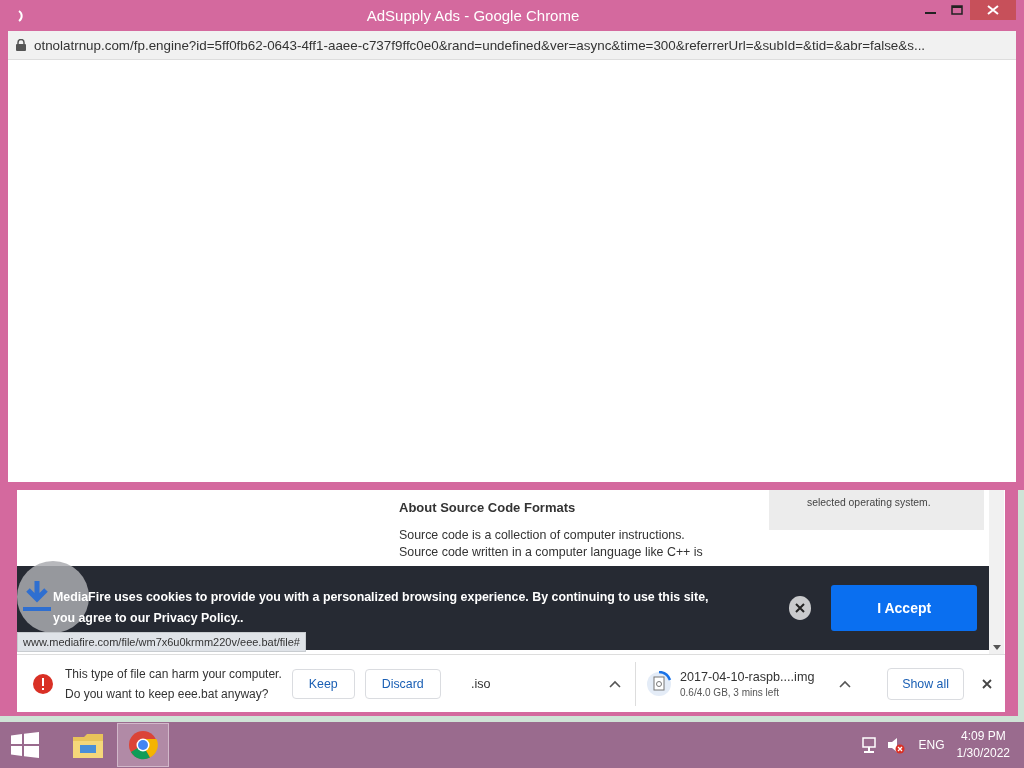  I want to click on download-filename: 2017-04-10-raspb....img, so click(747, 676).